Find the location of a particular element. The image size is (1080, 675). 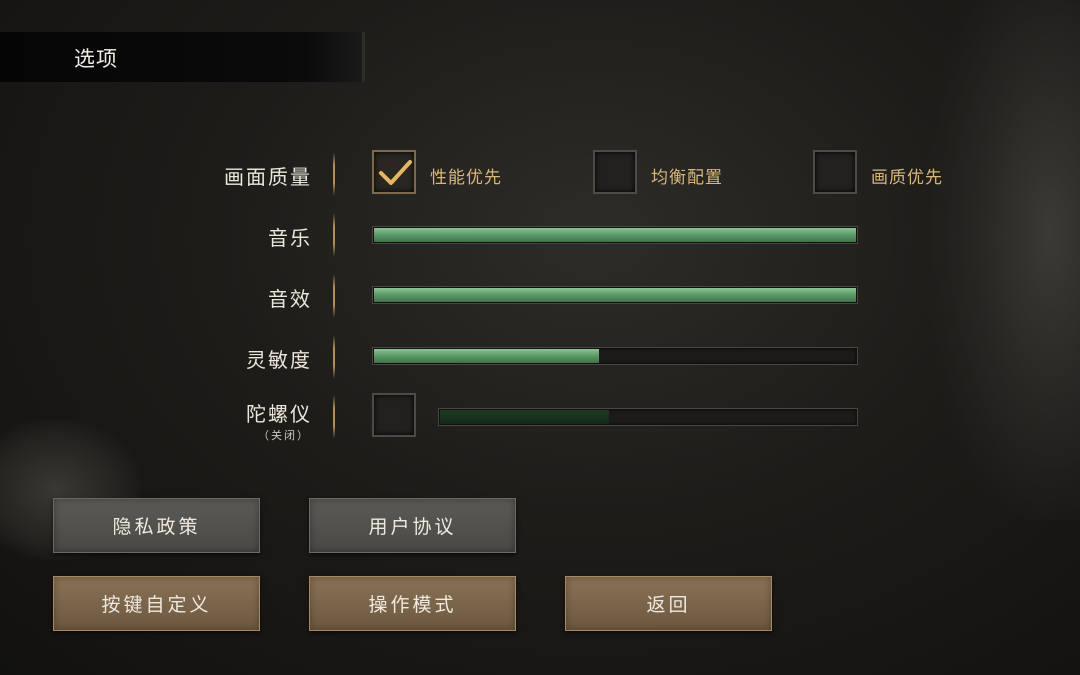

sensitivity-slider is located at coordinates (615, 356).